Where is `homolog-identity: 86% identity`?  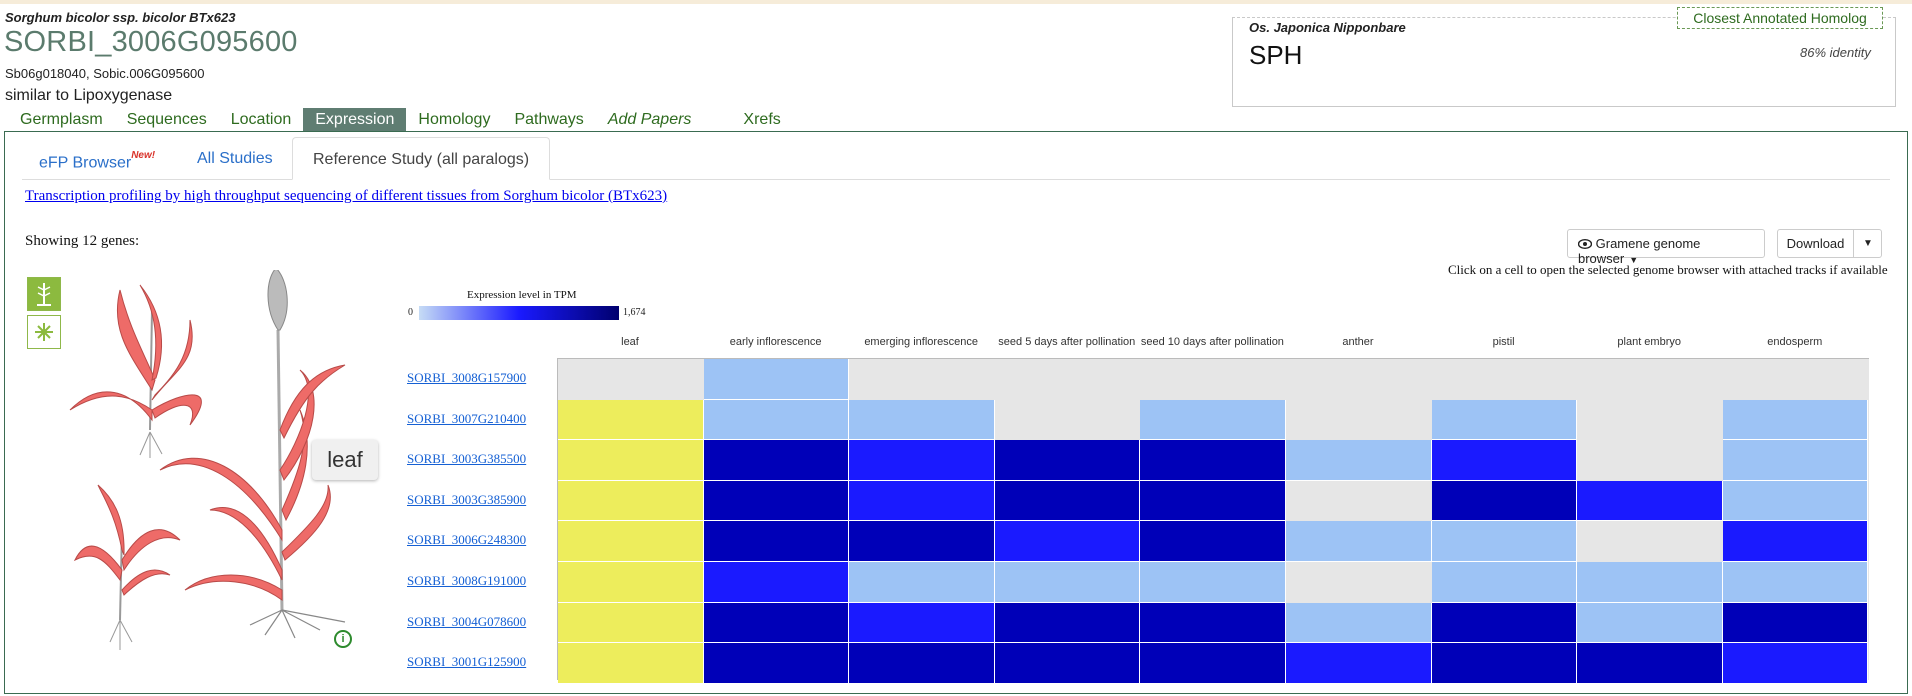 homolog-identity: 86% identity is located at coordinates (1835, 52).